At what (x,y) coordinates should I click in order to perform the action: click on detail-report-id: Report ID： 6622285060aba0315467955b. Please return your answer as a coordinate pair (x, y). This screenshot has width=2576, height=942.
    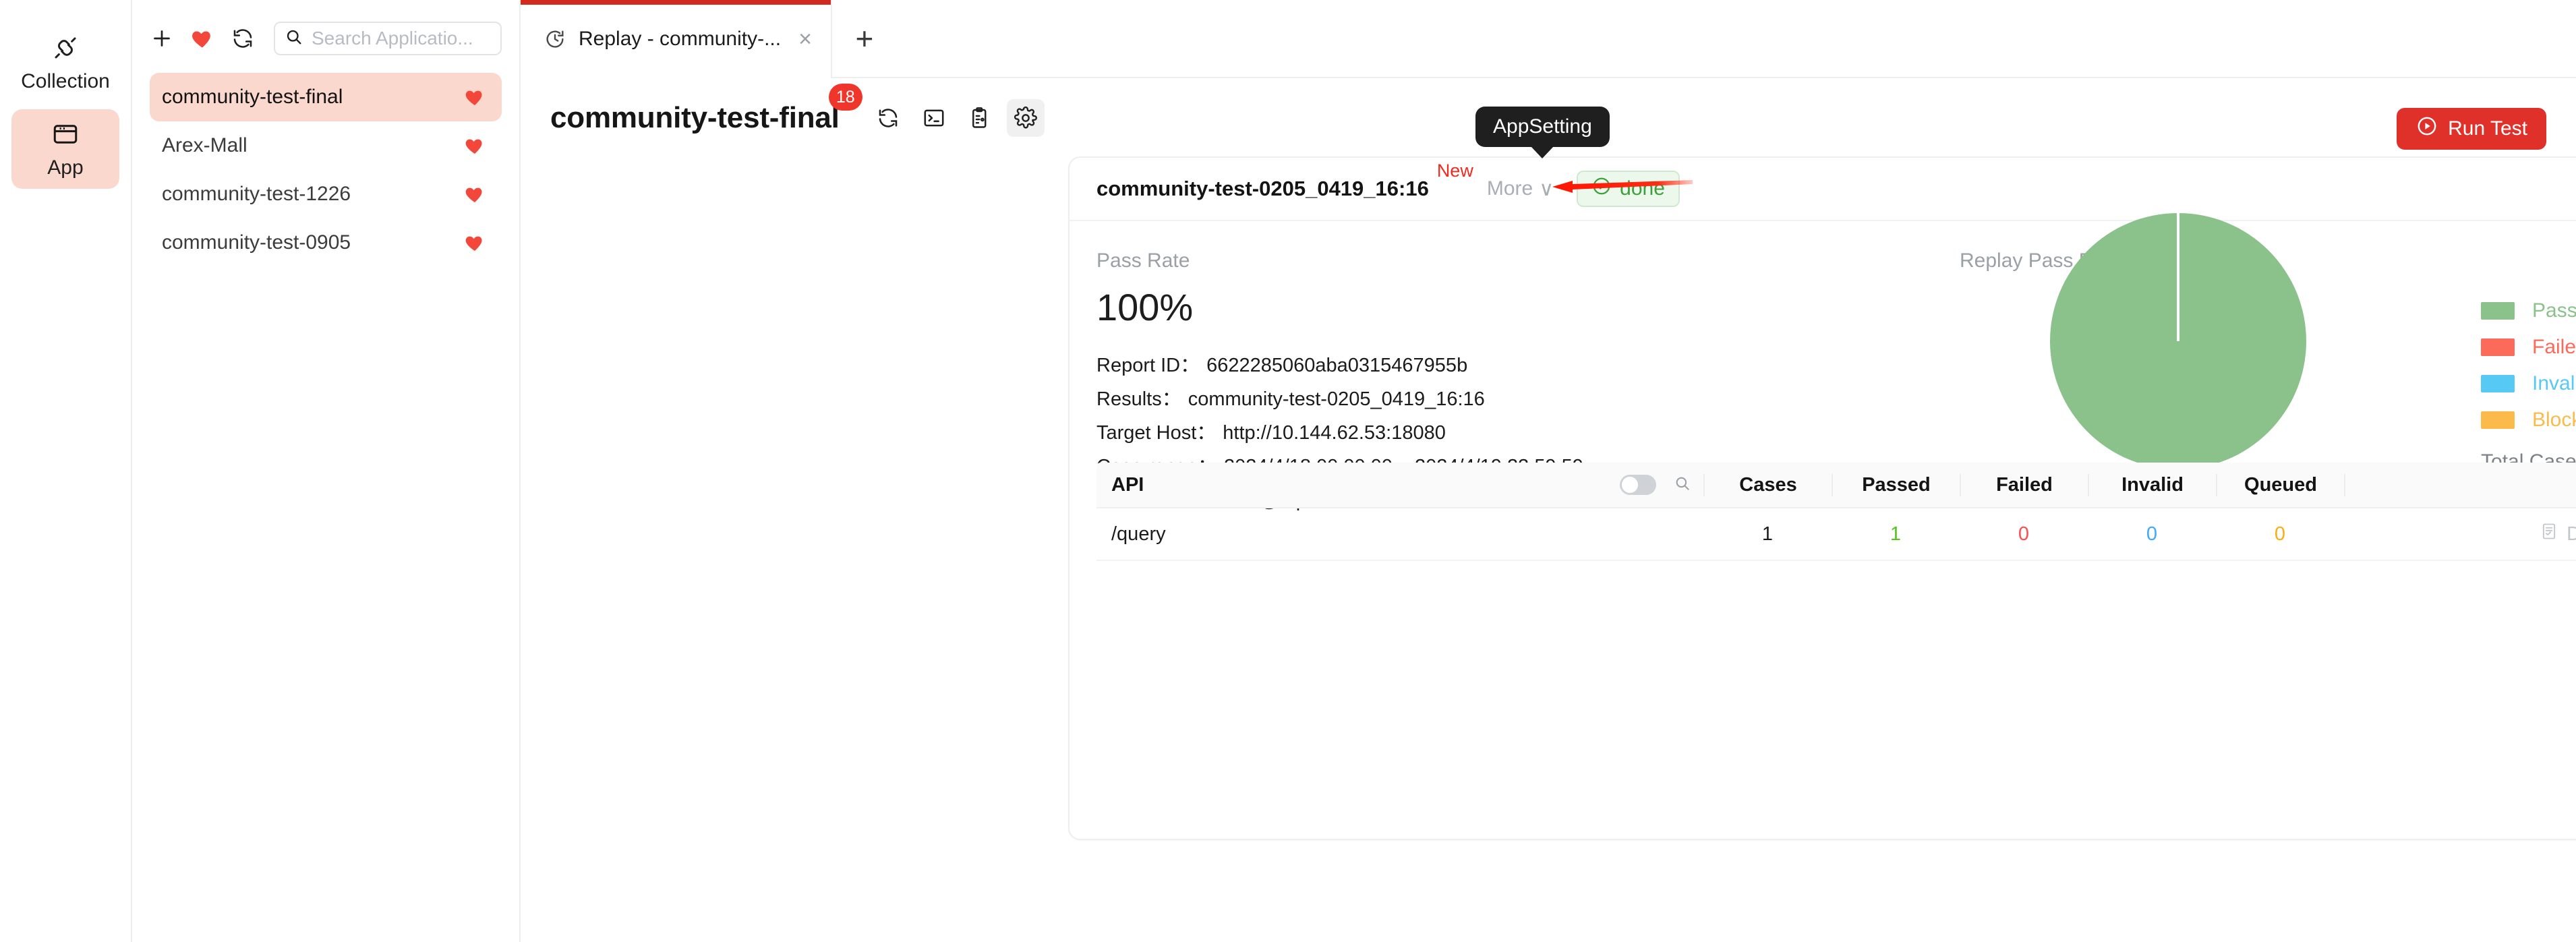
    Looking at the image, I should click on (1339, 366).